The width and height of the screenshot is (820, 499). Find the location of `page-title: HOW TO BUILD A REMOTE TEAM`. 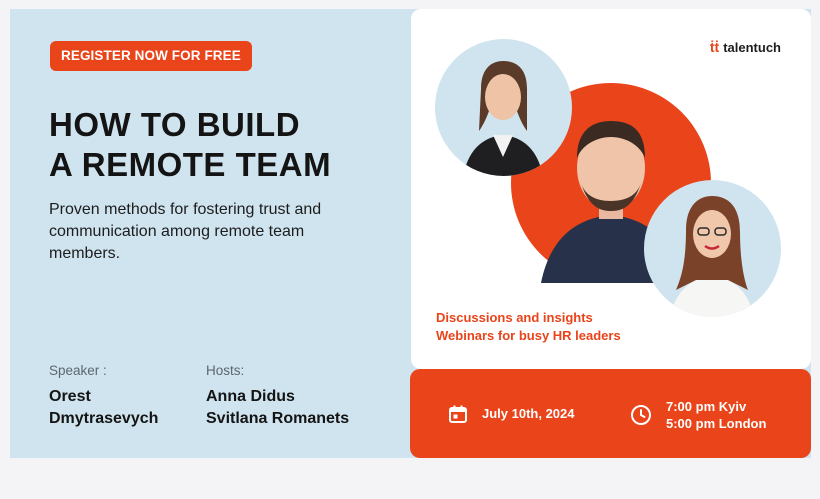

page-title: HOW TO BUILD A REMOTE TEAM is located at coordinates (219, 145).